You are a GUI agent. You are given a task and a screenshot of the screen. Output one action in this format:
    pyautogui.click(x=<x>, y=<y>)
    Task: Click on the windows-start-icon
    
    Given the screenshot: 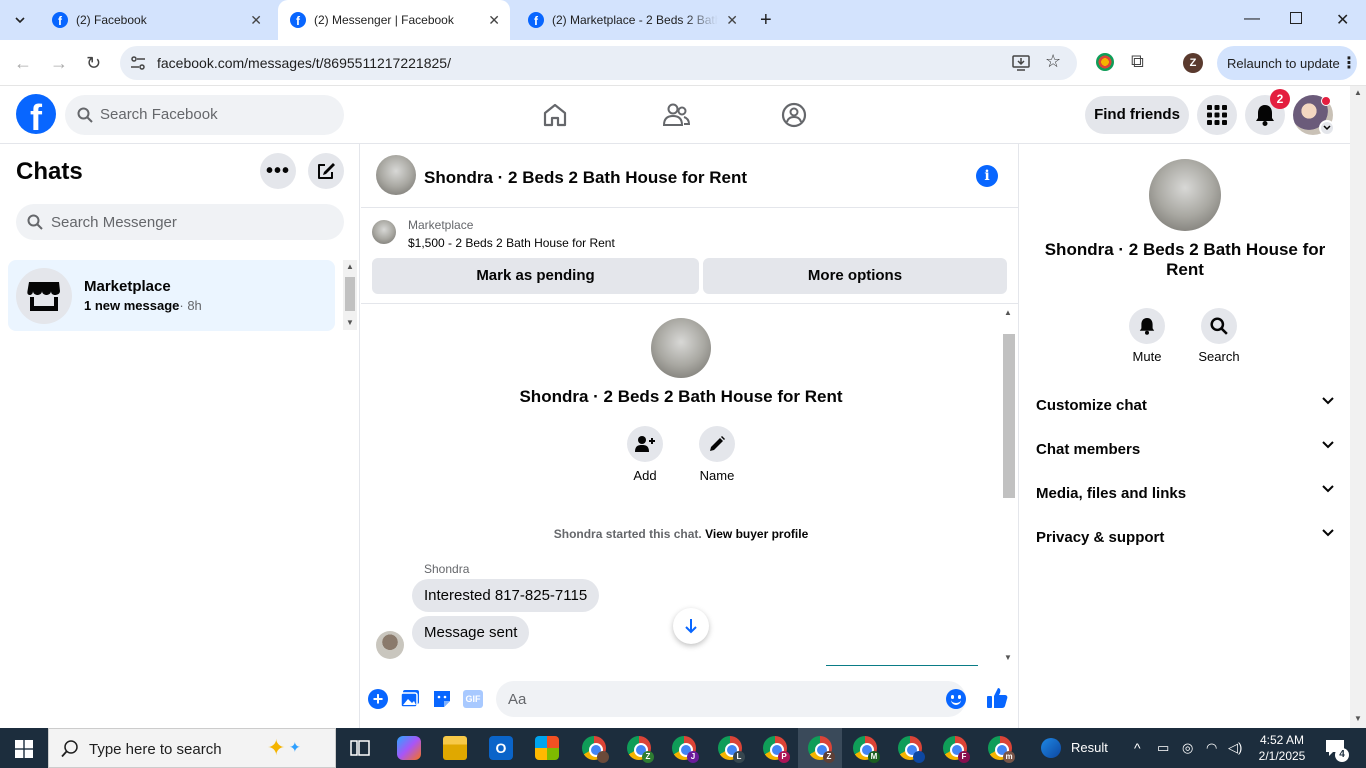 What is the action you would take?
    pyautogui.click(x=24, y=749)
    